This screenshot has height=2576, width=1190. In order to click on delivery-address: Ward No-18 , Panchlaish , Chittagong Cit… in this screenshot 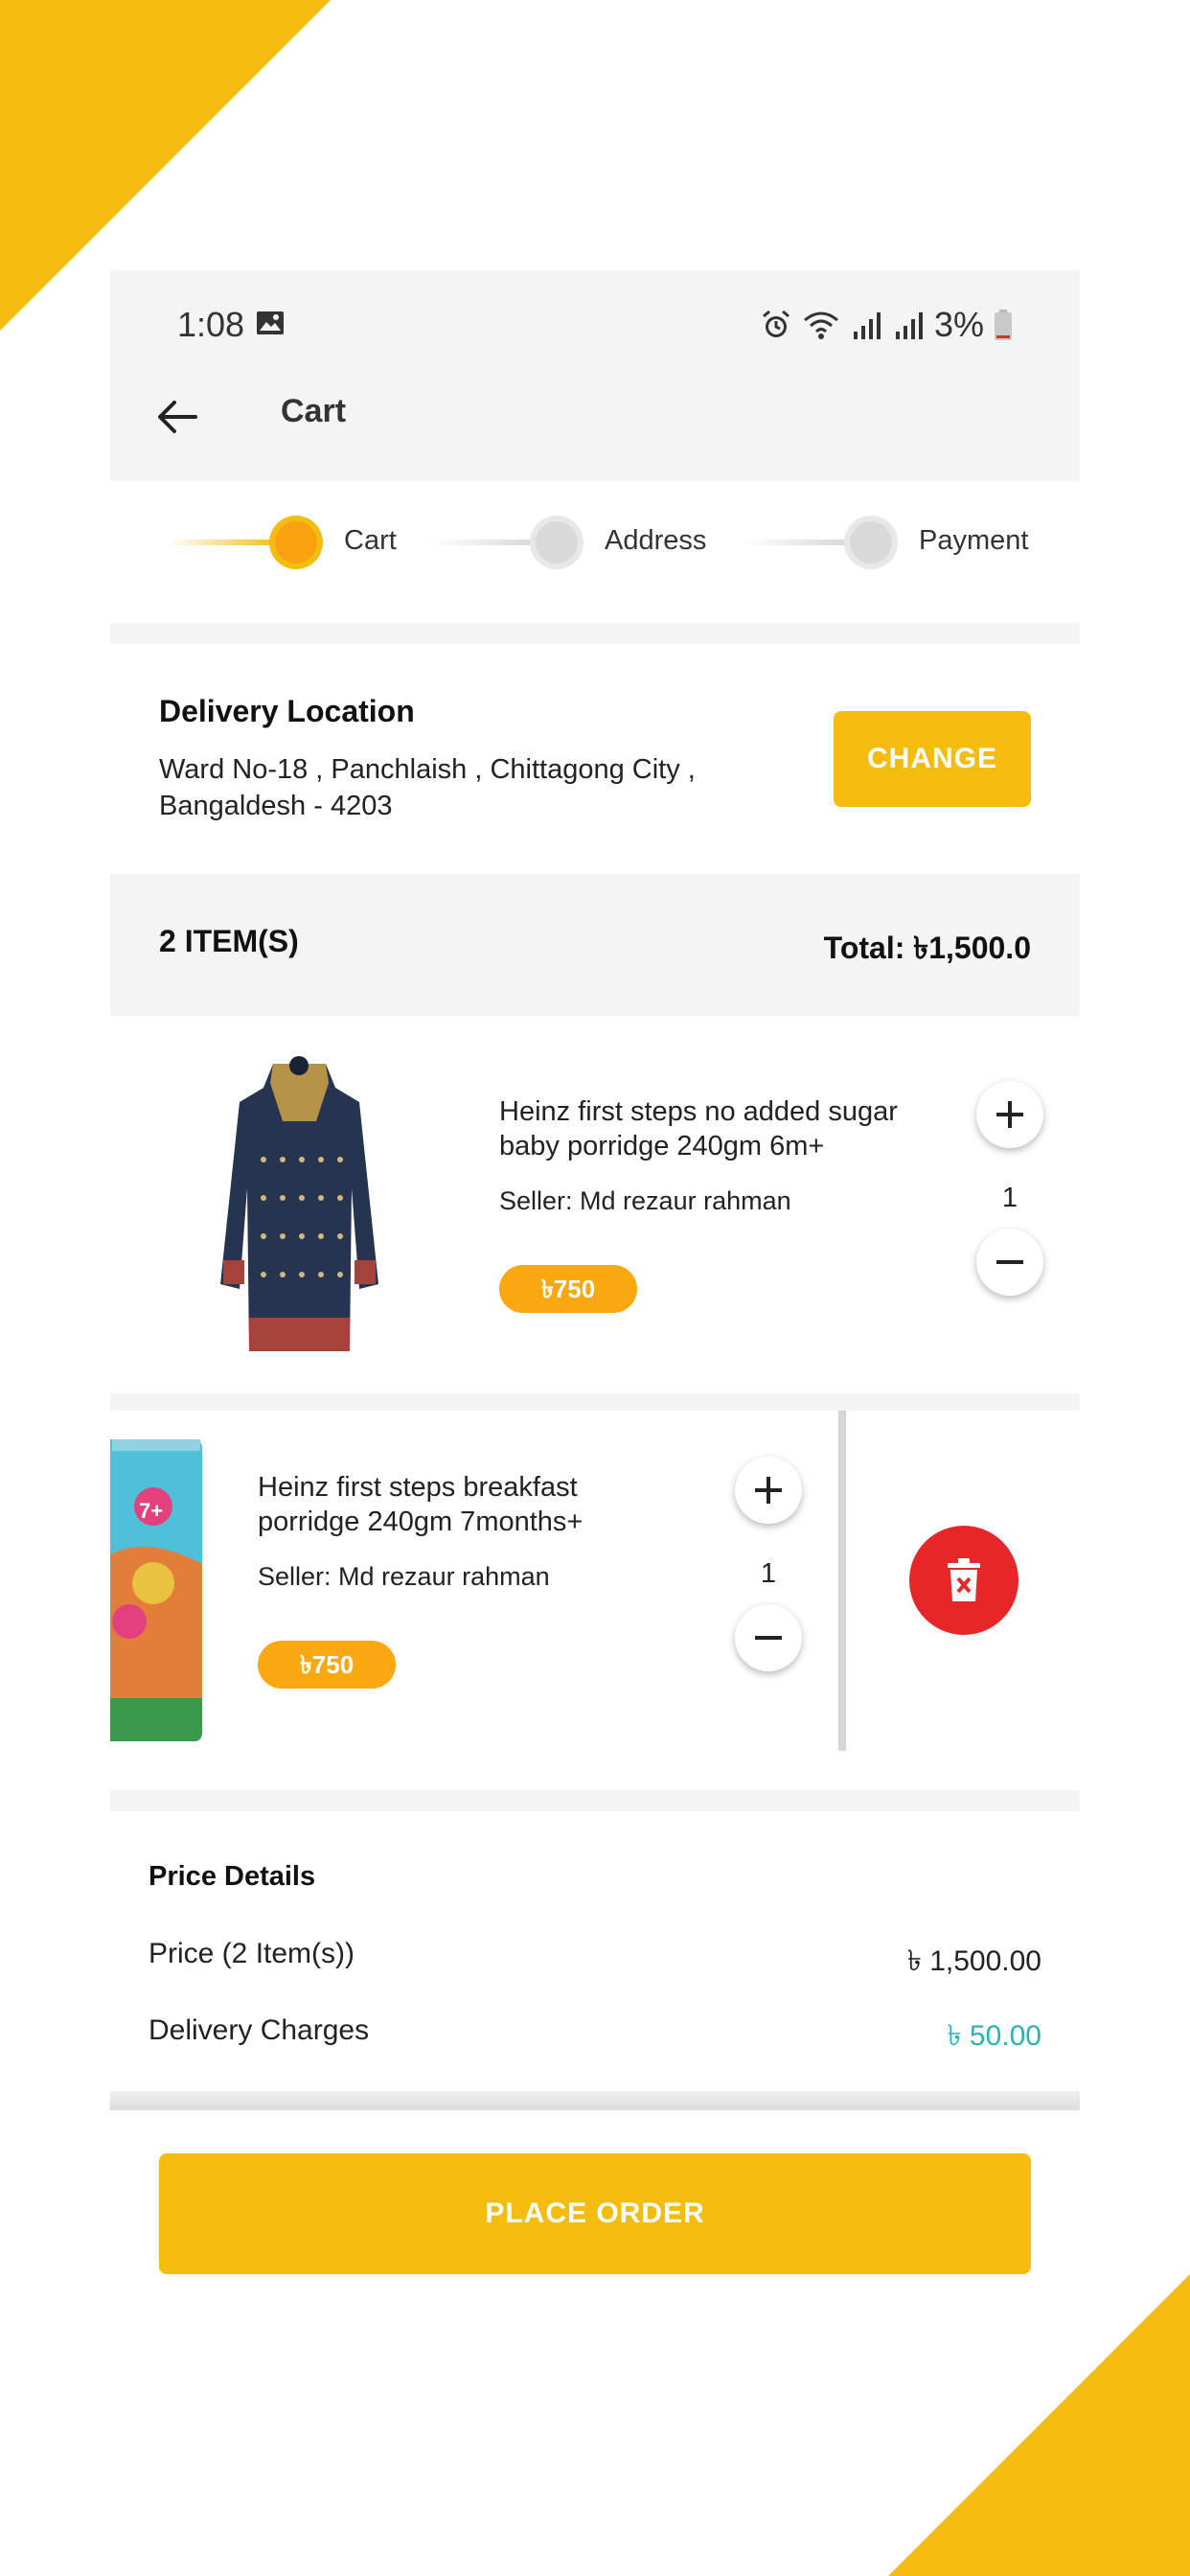, I will do `click(428, 787)`.